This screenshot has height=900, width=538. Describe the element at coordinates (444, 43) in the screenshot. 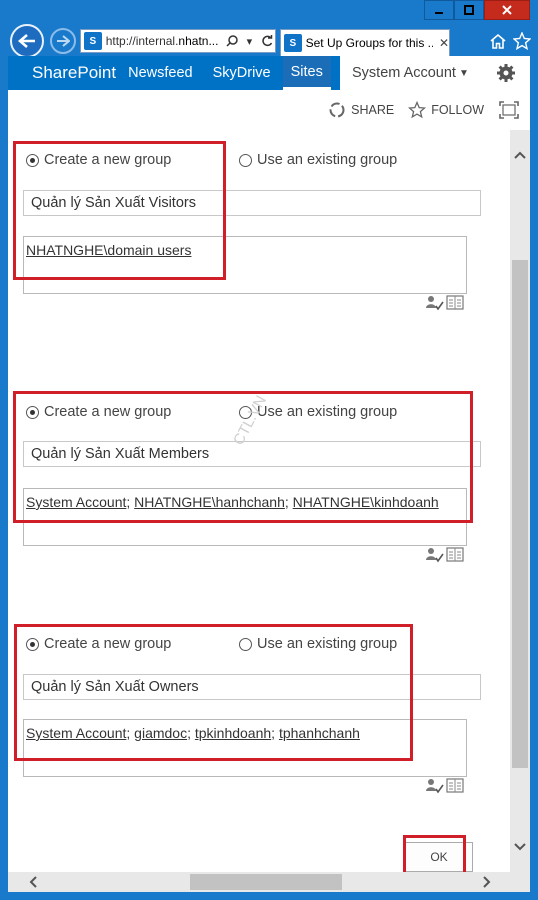

I see `close-tab-icon: ✕` at that location.